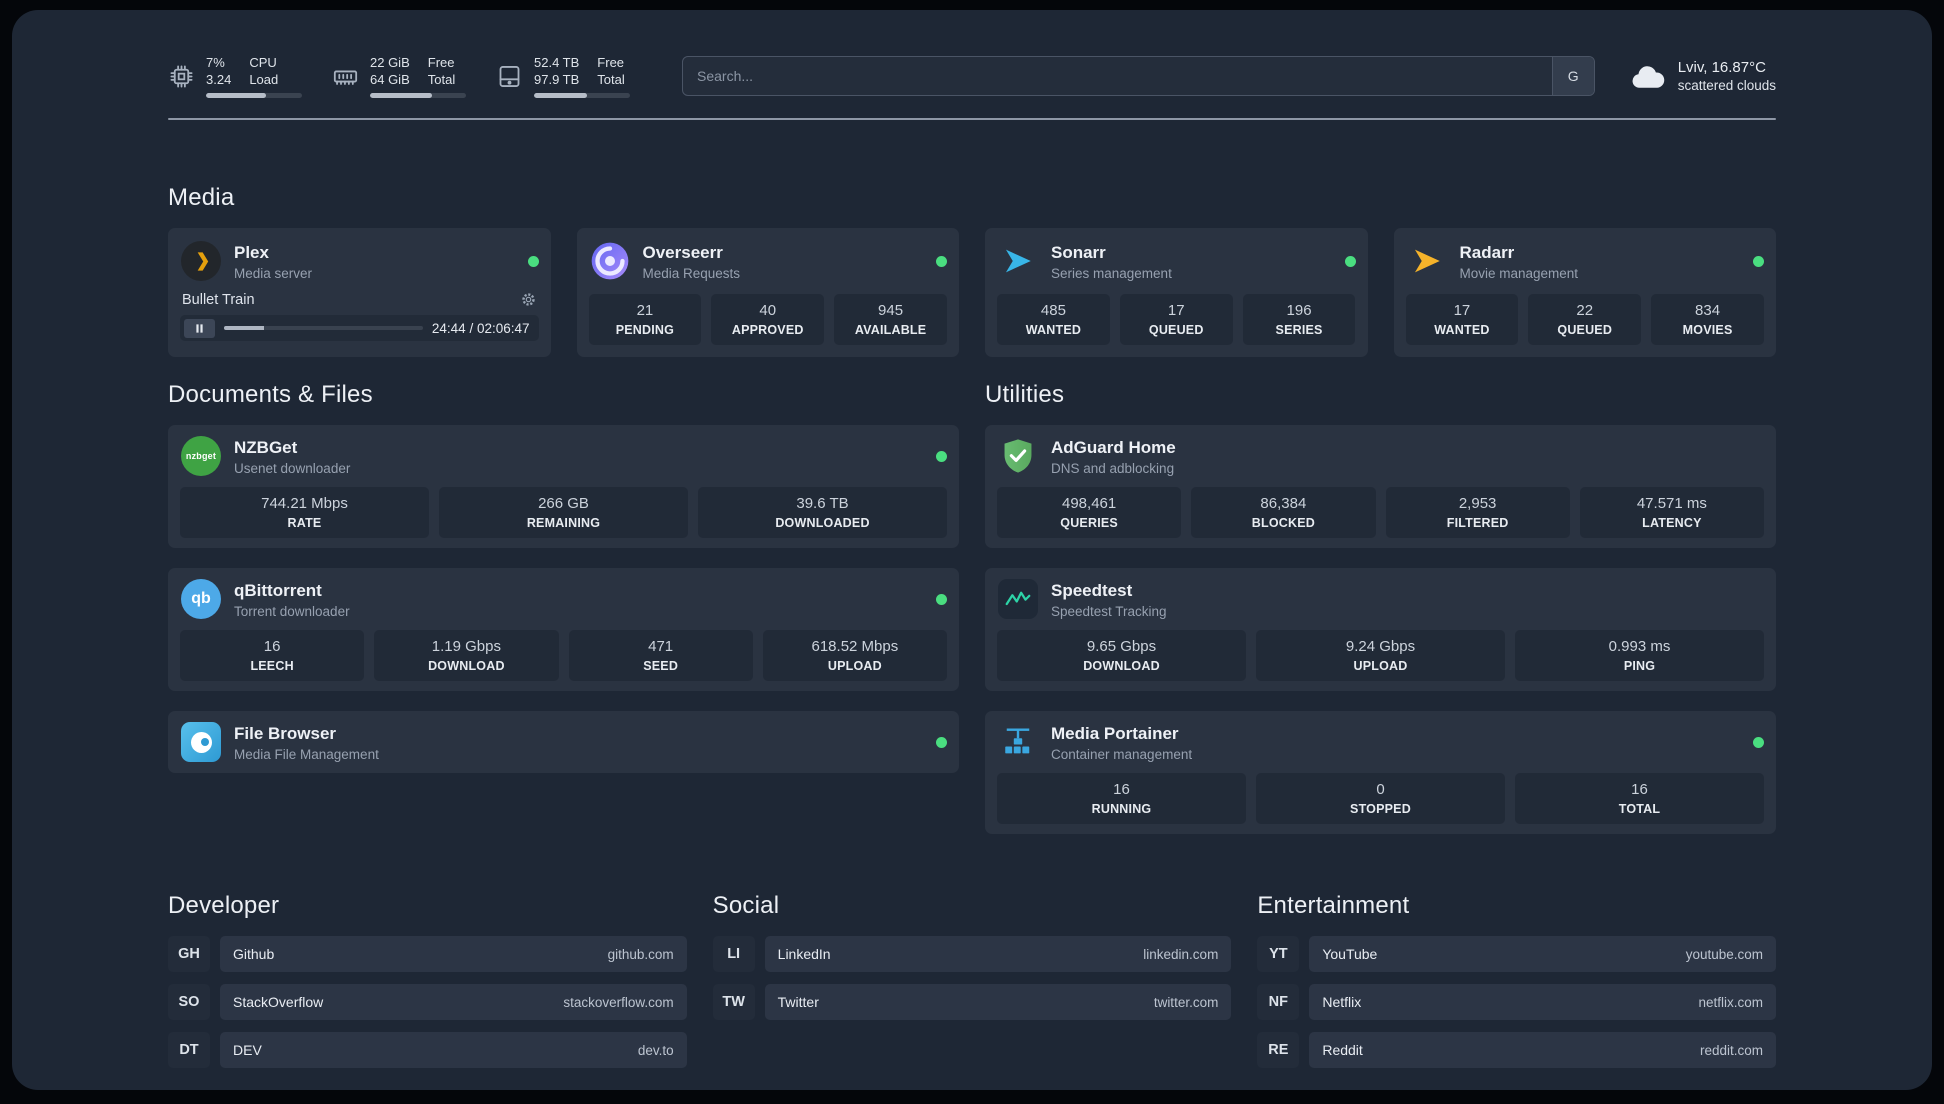 The width and height of the screenshot is (1944, 1104). What do you see at coordinates (563, 523) in the screenshot?
I see `stat-label: REMAINING` at bounding box center [563, 523].